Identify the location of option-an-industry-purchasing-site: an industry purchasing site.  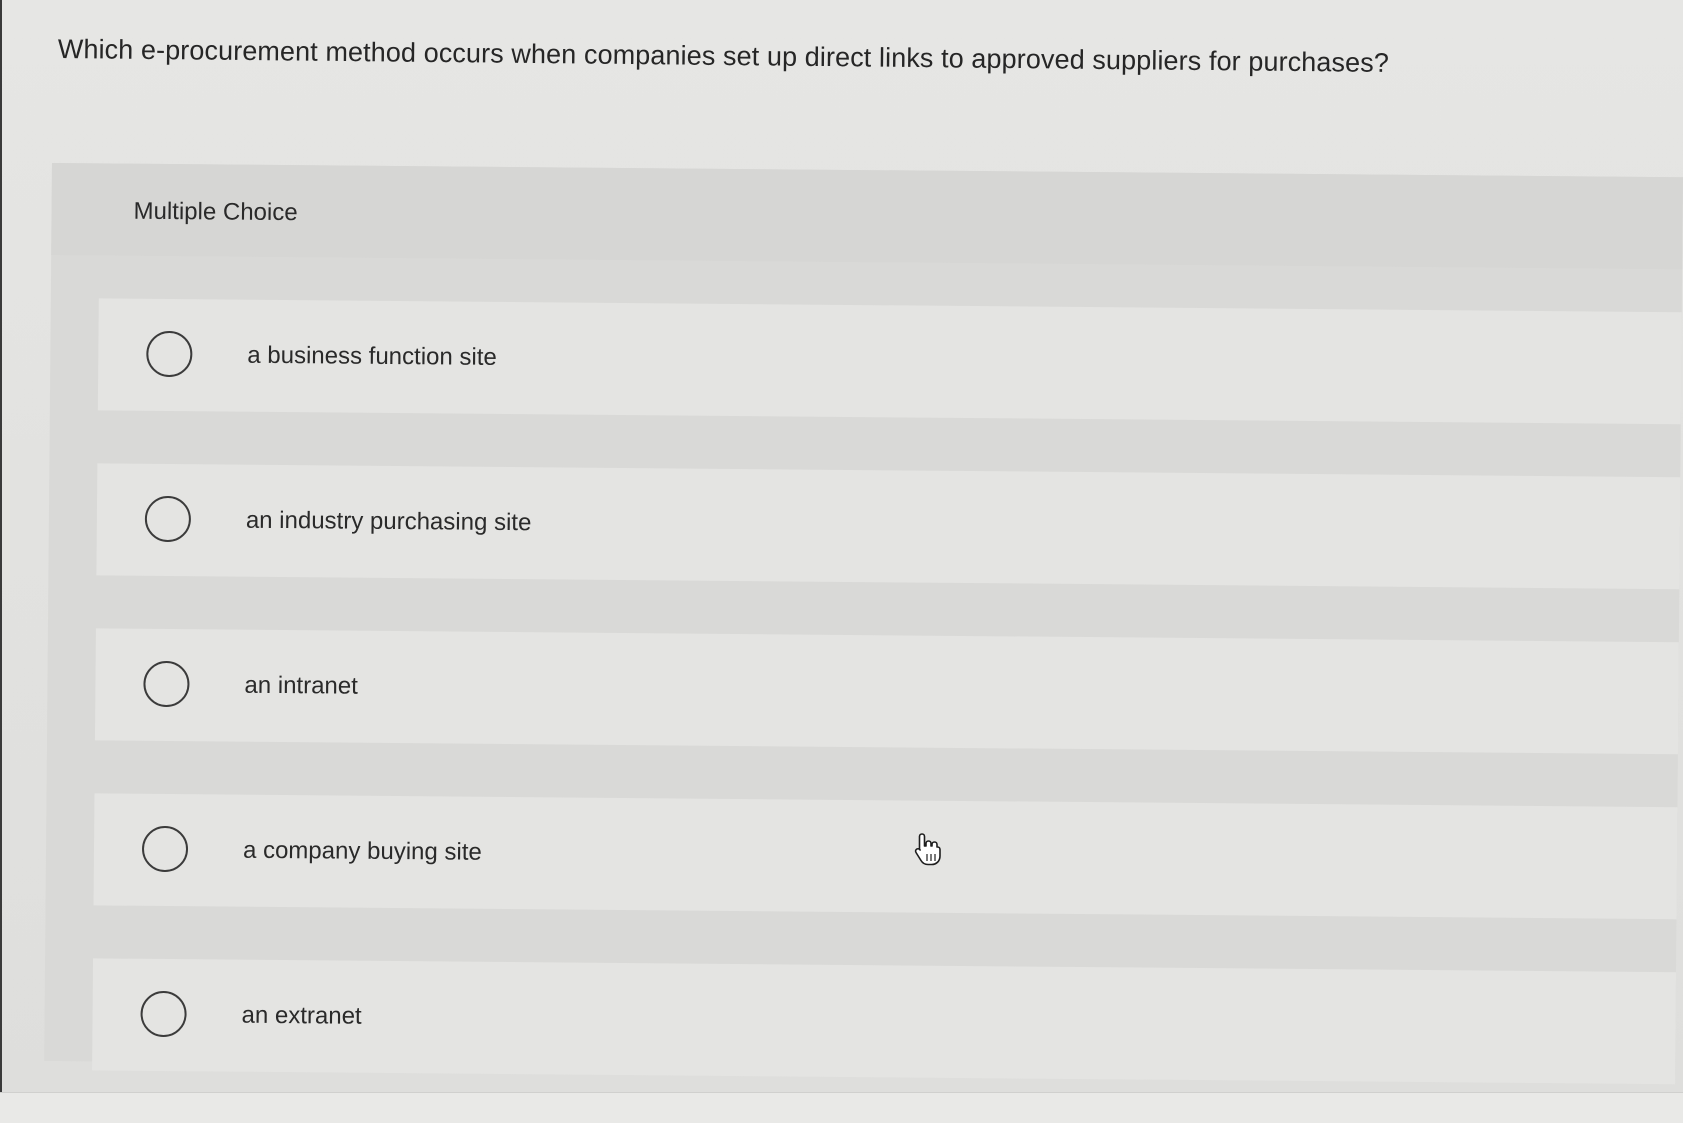
(888, 526).